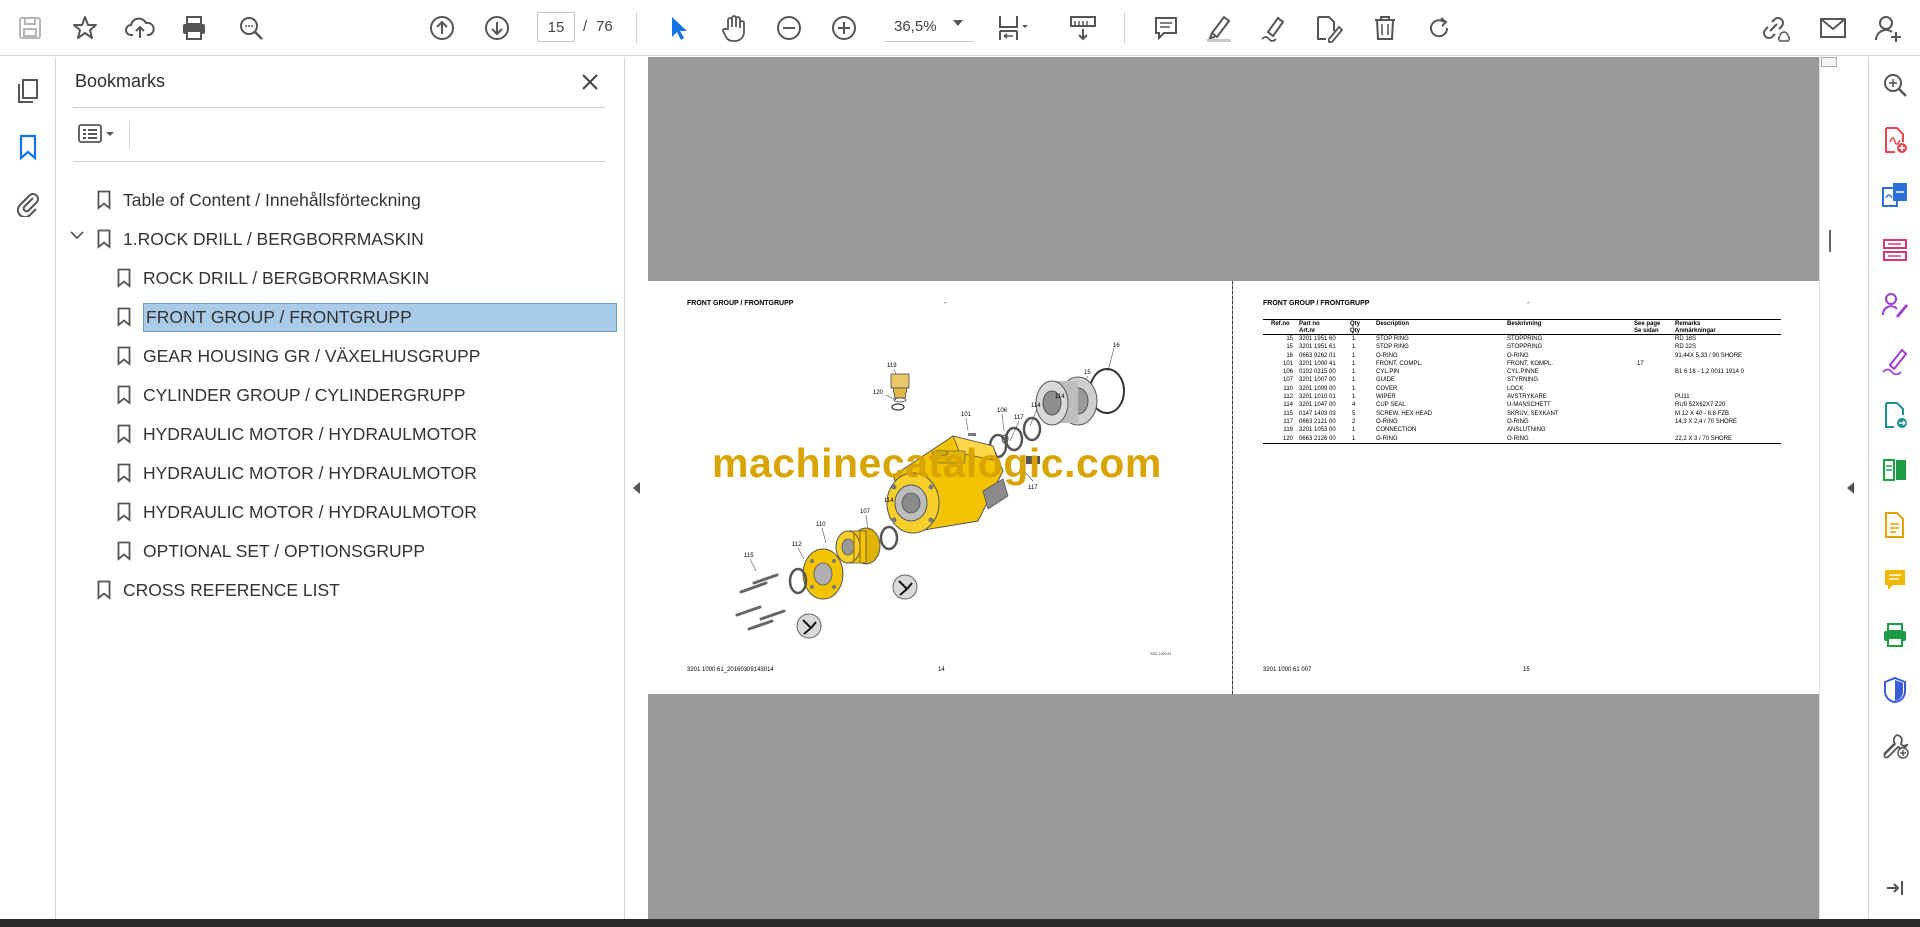 This screenshot has width=1920, height=927. What do you see at coordinates (590, 82) in the screenshot?
I see `close-icon` at bounding box center [590, 82].